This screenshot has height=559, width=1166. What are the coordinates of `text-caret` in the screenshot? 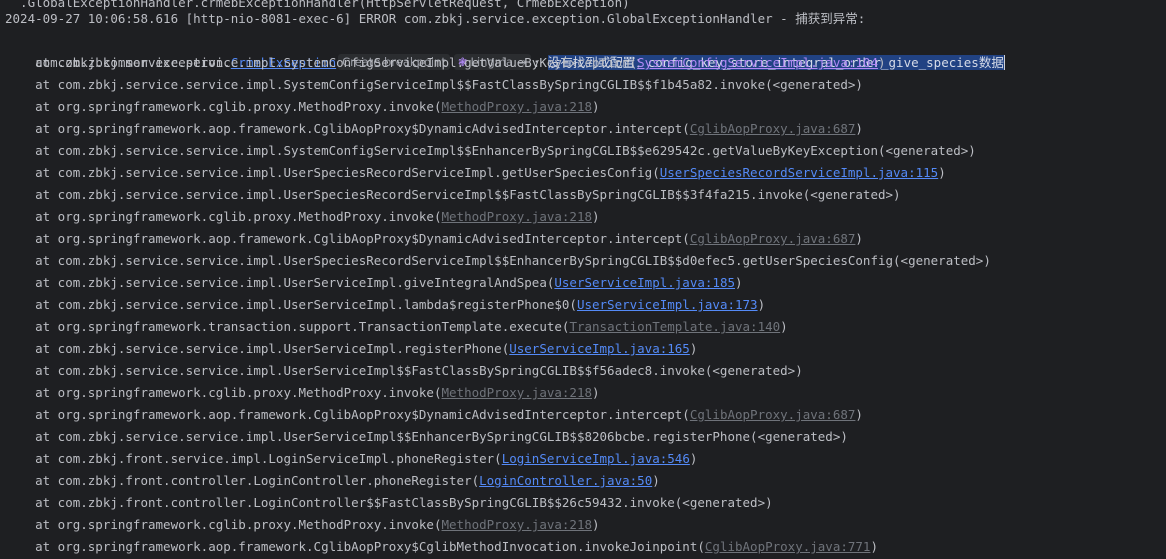 It's located at (1004, 62).